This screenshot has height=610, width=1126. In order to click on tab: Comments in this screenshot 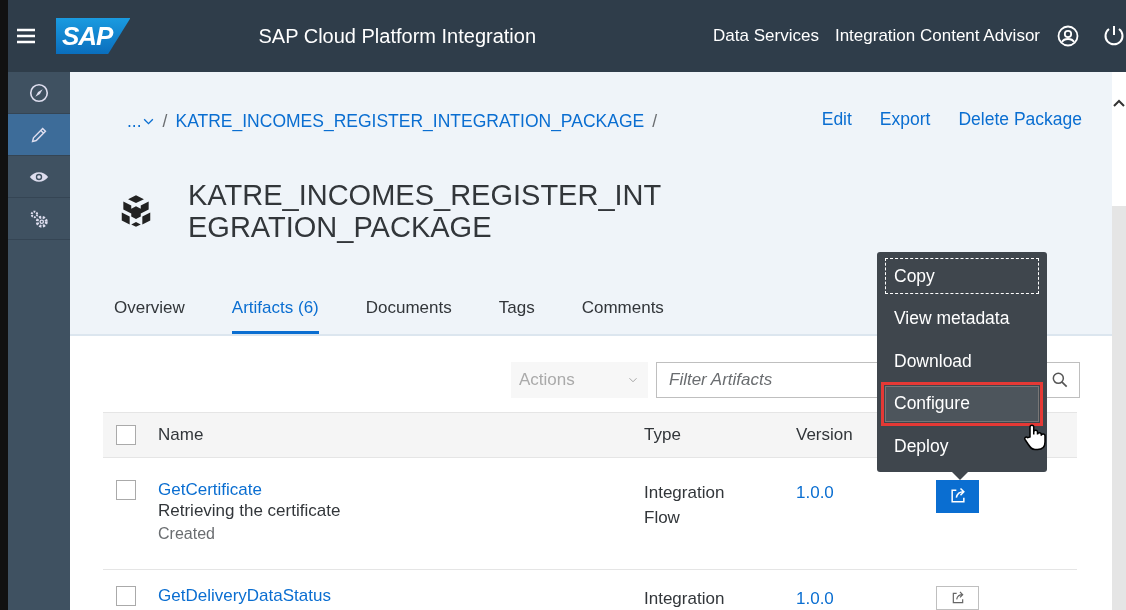, I will do `click(622, 314)`.